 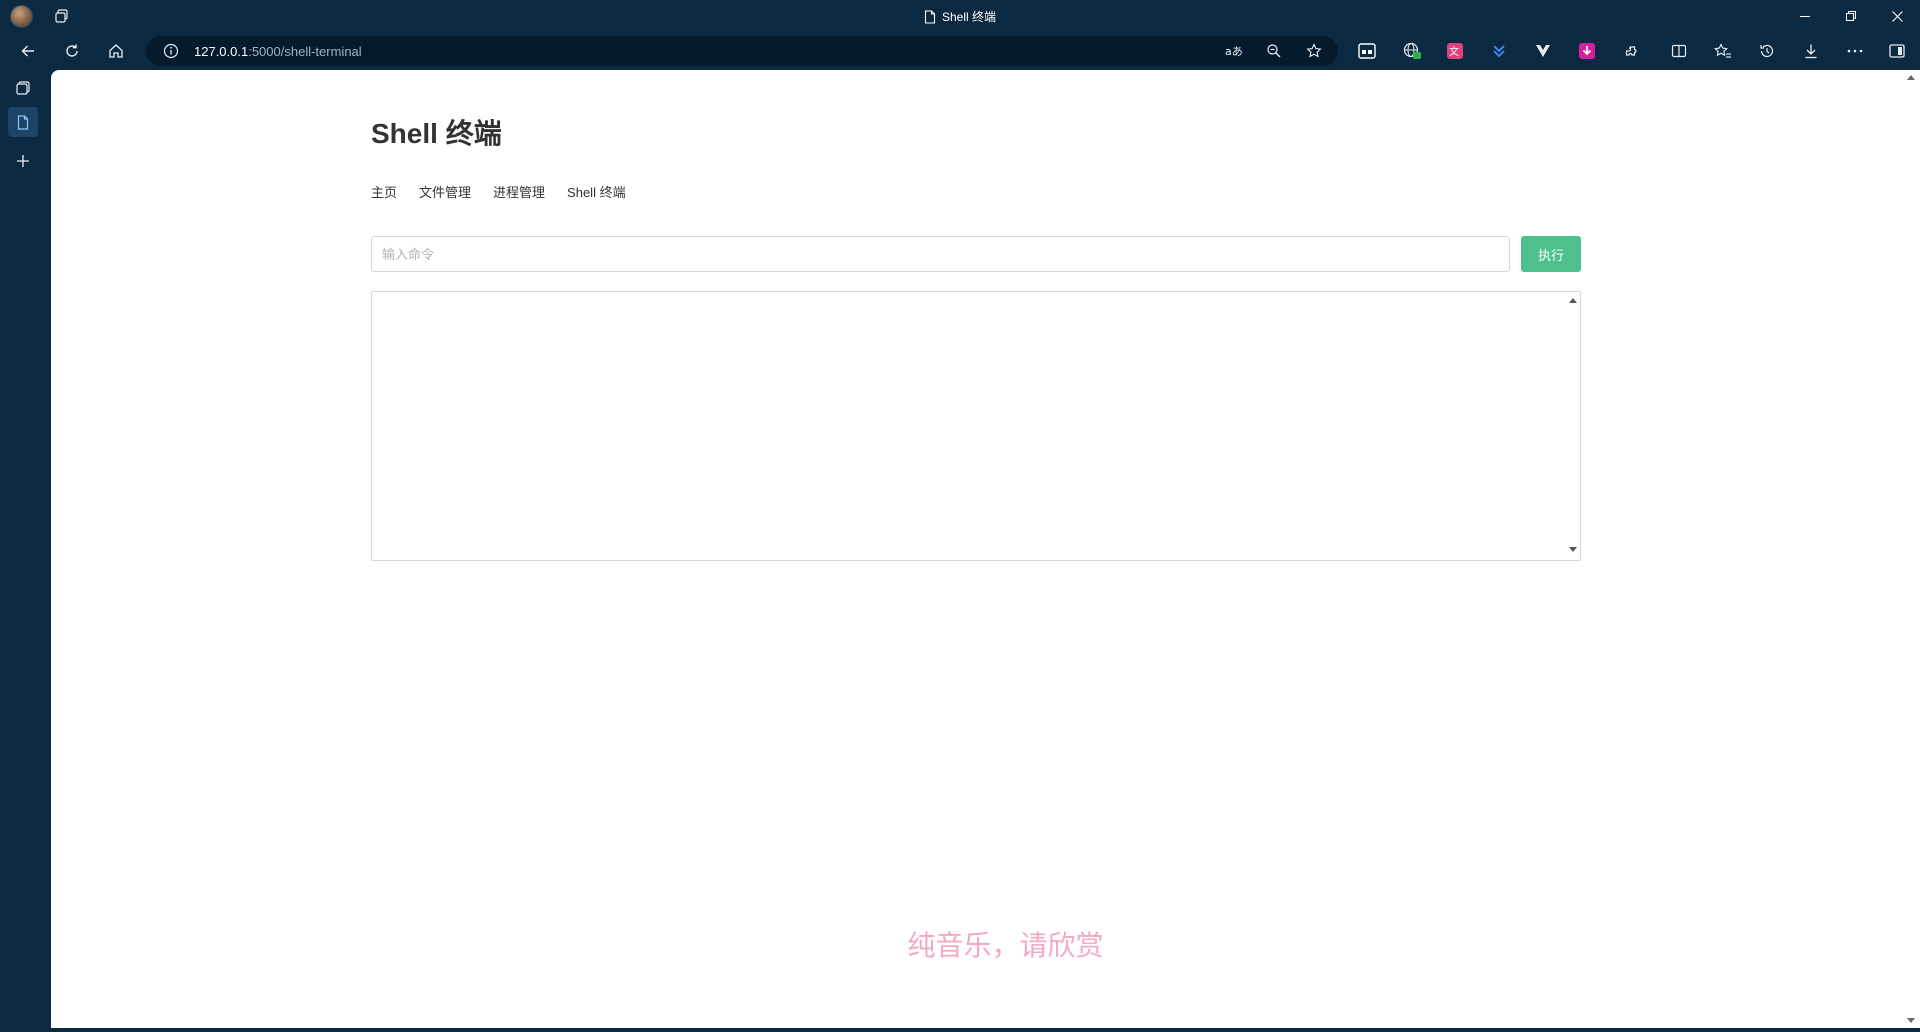 What do you see at coordinates (519, 191) in the screenshot?
I see `nav-link-process-management: 进程管理` at bounding box center [519, 191].